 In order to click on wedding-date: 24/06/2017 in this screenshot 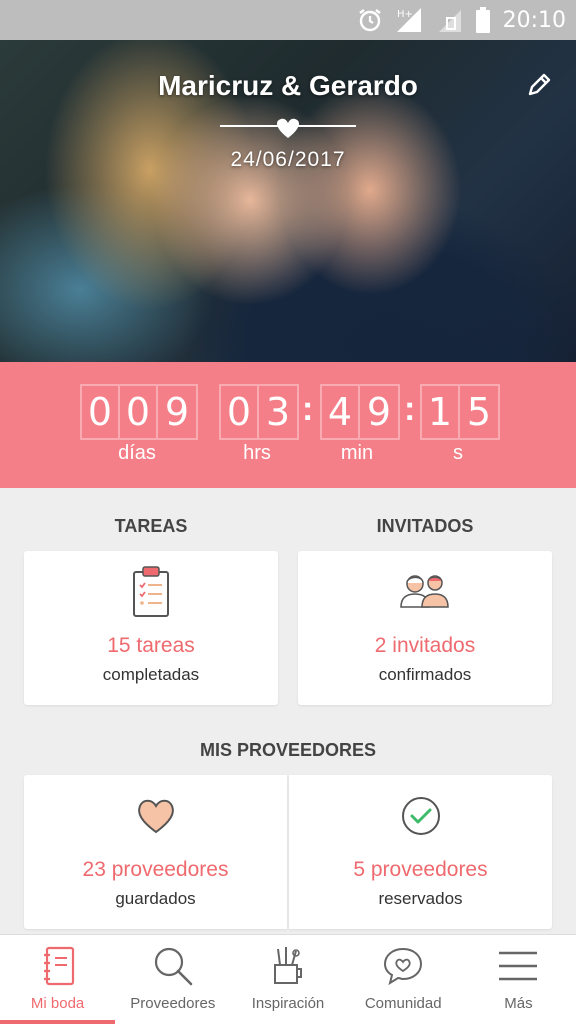, I will do `click(288, 159)`.